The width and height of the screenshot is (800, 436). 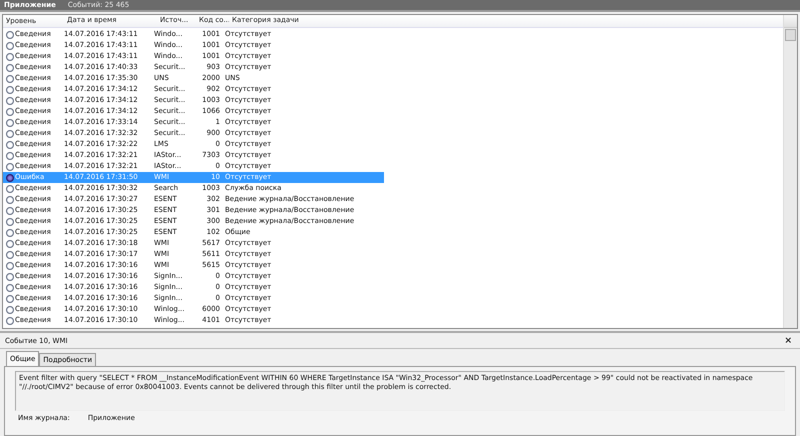 I want to click on scroll-thumb, so click(x=790, y=35).